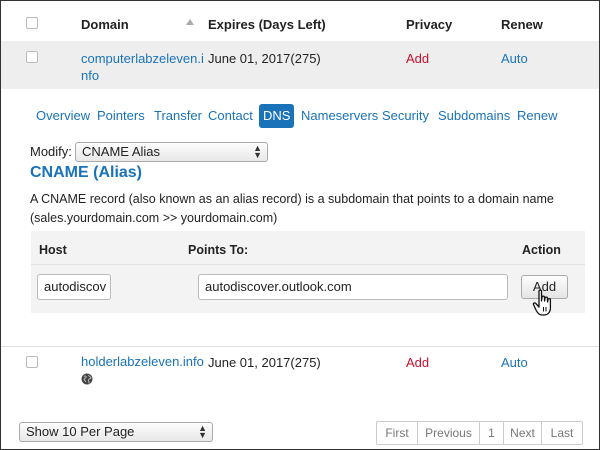  Describe the element at coordinates (522, 24) in the screenshot. I see `column-header-renew: Renew` at that location.